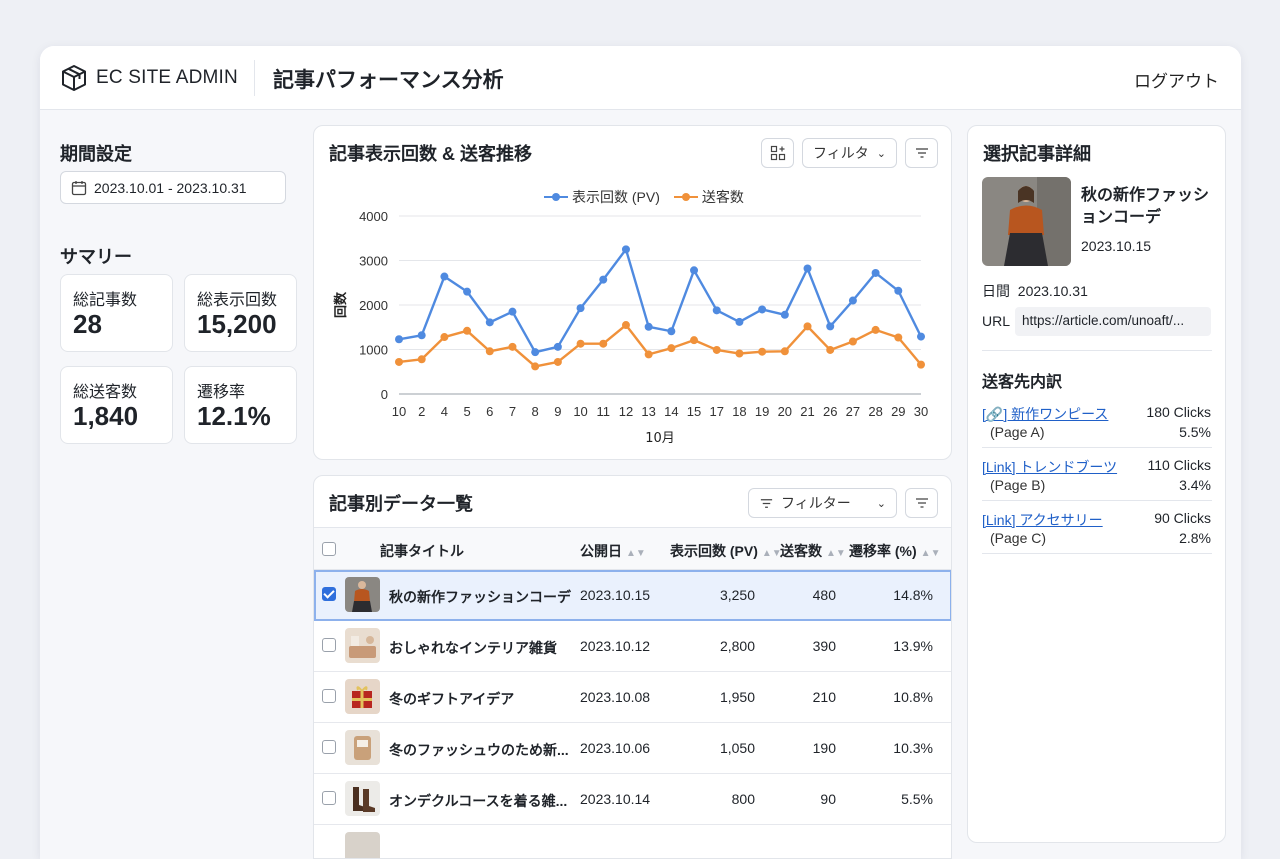 The image size is (1280, 859). Describe the element at coordinates (875, 411) in the screenshot. I see `x-tick-label: 28` at that location.